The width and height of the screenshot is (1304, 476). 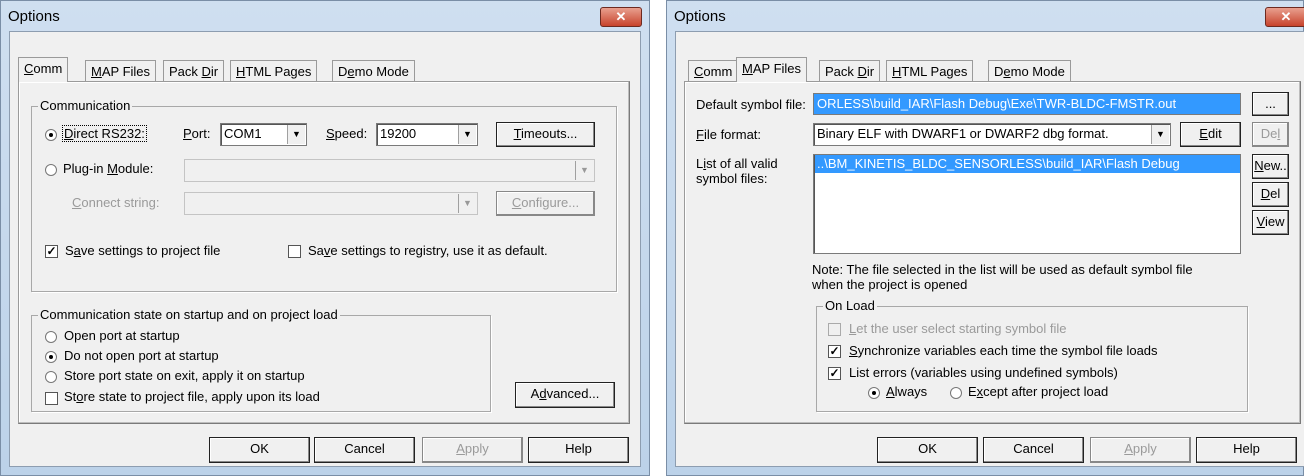 I want to click on speed-select: 19200 ▼, so click(x=427, y=134).